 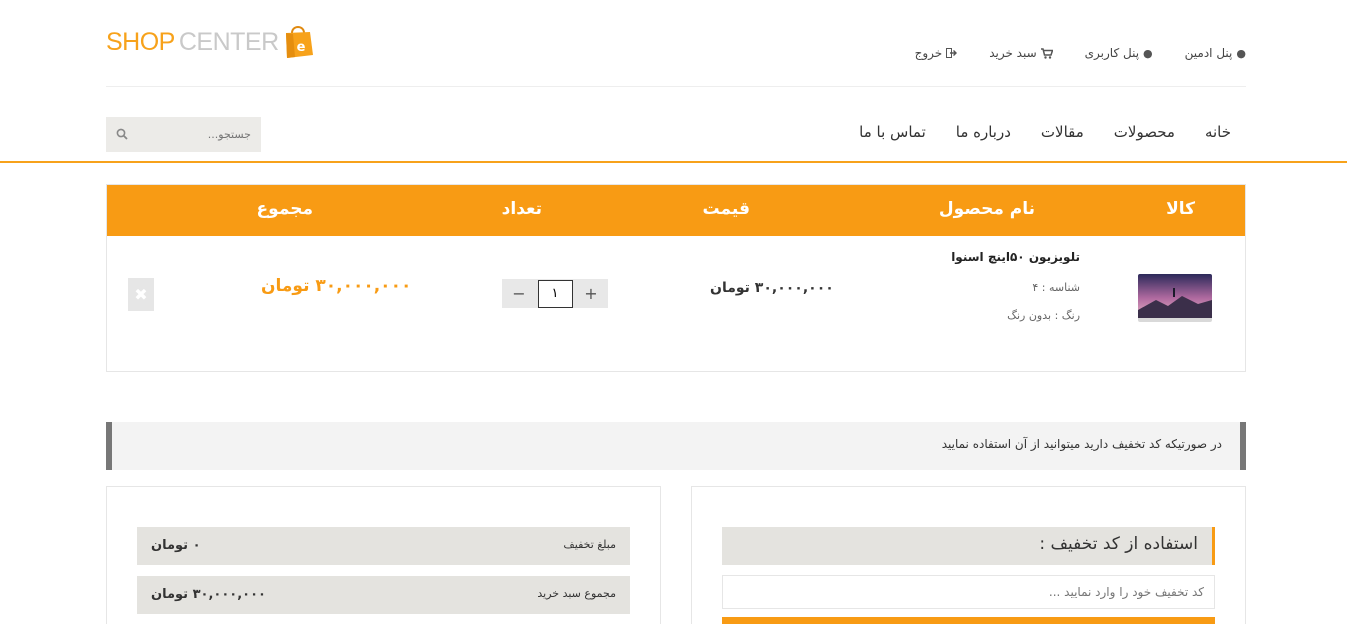 What do you see at coordinates (1080, 53) in the screenshot?
I see `user-links: ● پنل ادمین ● پنل کاربری سبد خرید خروج` at bounding box center [1080, 53].